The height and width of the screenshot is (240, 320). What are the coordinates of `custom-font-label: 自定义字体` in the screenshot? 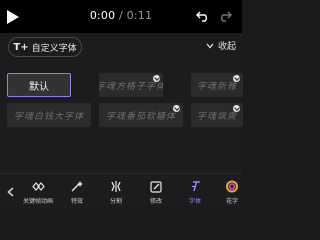 It's located at (54, 48).